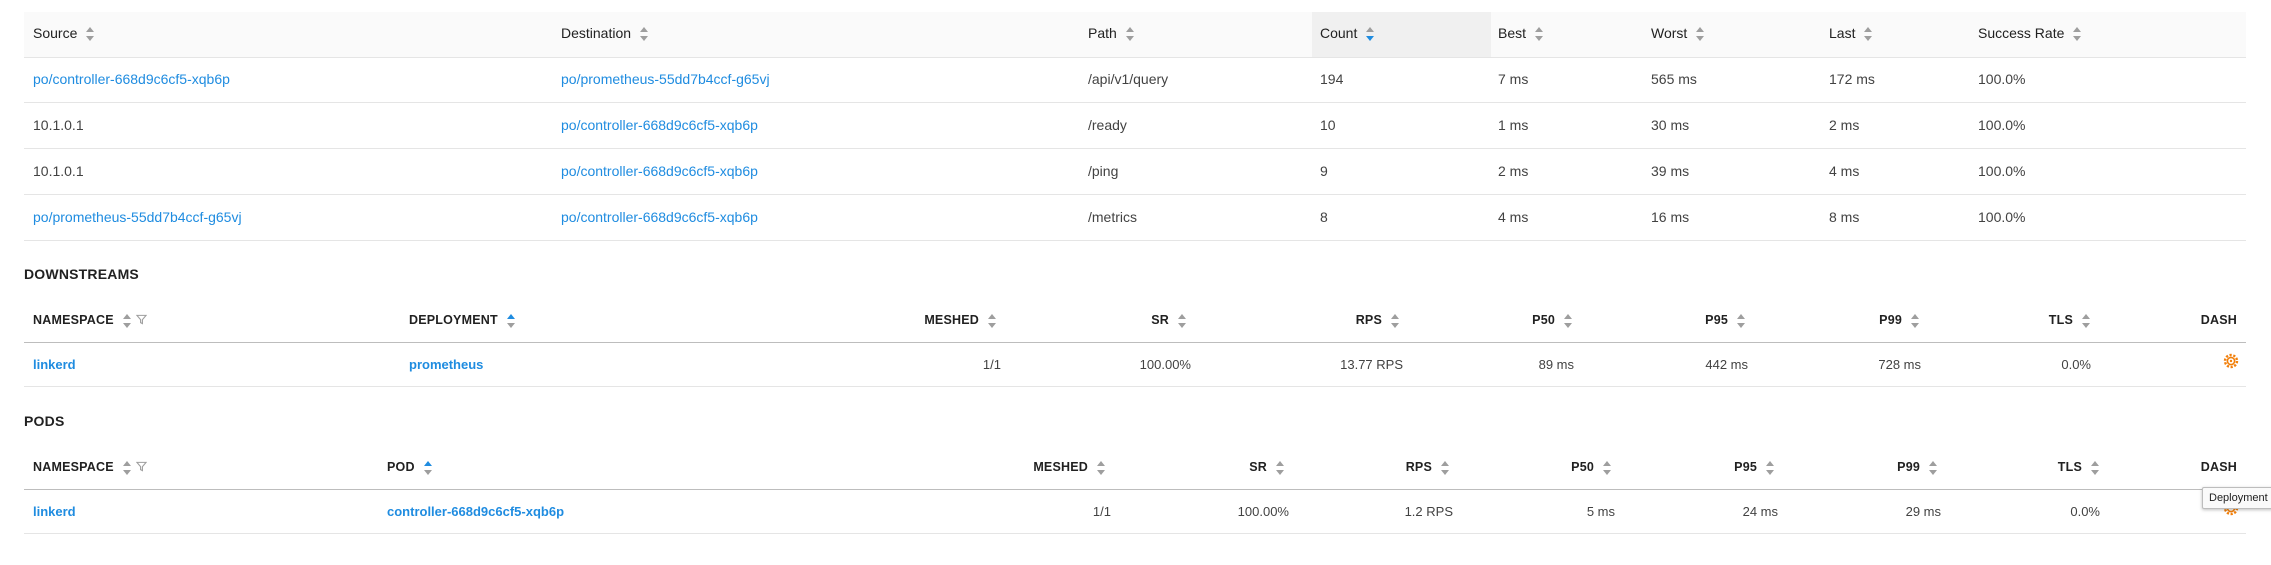  What do you see at coordinates (1107, 125) in the screenshot?
I see `route-path: /ready` at bounding box center [1107, 125].